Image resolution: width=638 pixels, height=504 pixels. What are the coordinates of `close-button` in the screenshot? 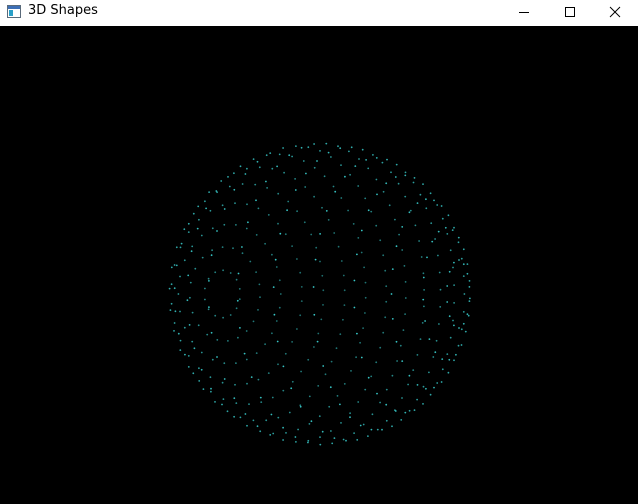 It's located at (615, 12).